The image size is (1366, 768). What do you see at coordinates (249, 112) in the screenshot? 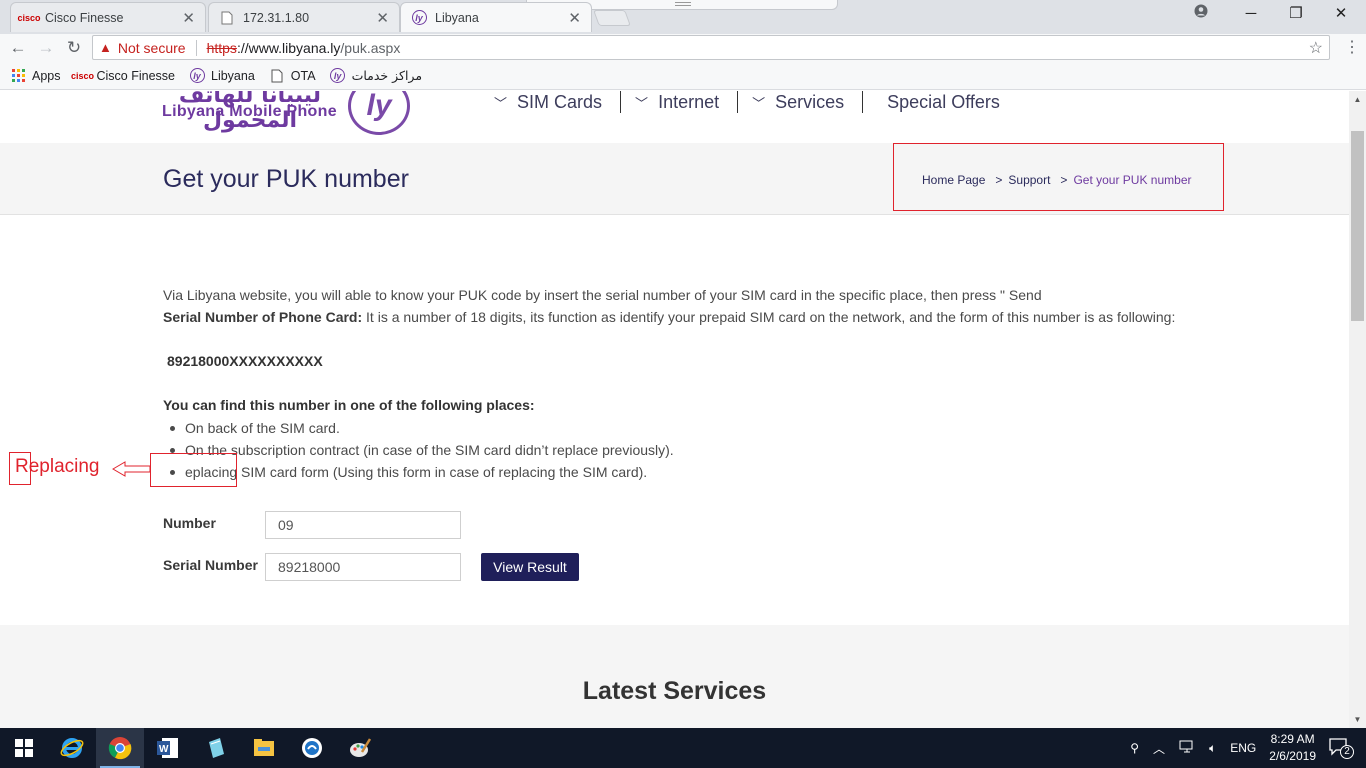
I see `logo-english-text: Libyana Mobile Phone` at bounding box center [249, 112].